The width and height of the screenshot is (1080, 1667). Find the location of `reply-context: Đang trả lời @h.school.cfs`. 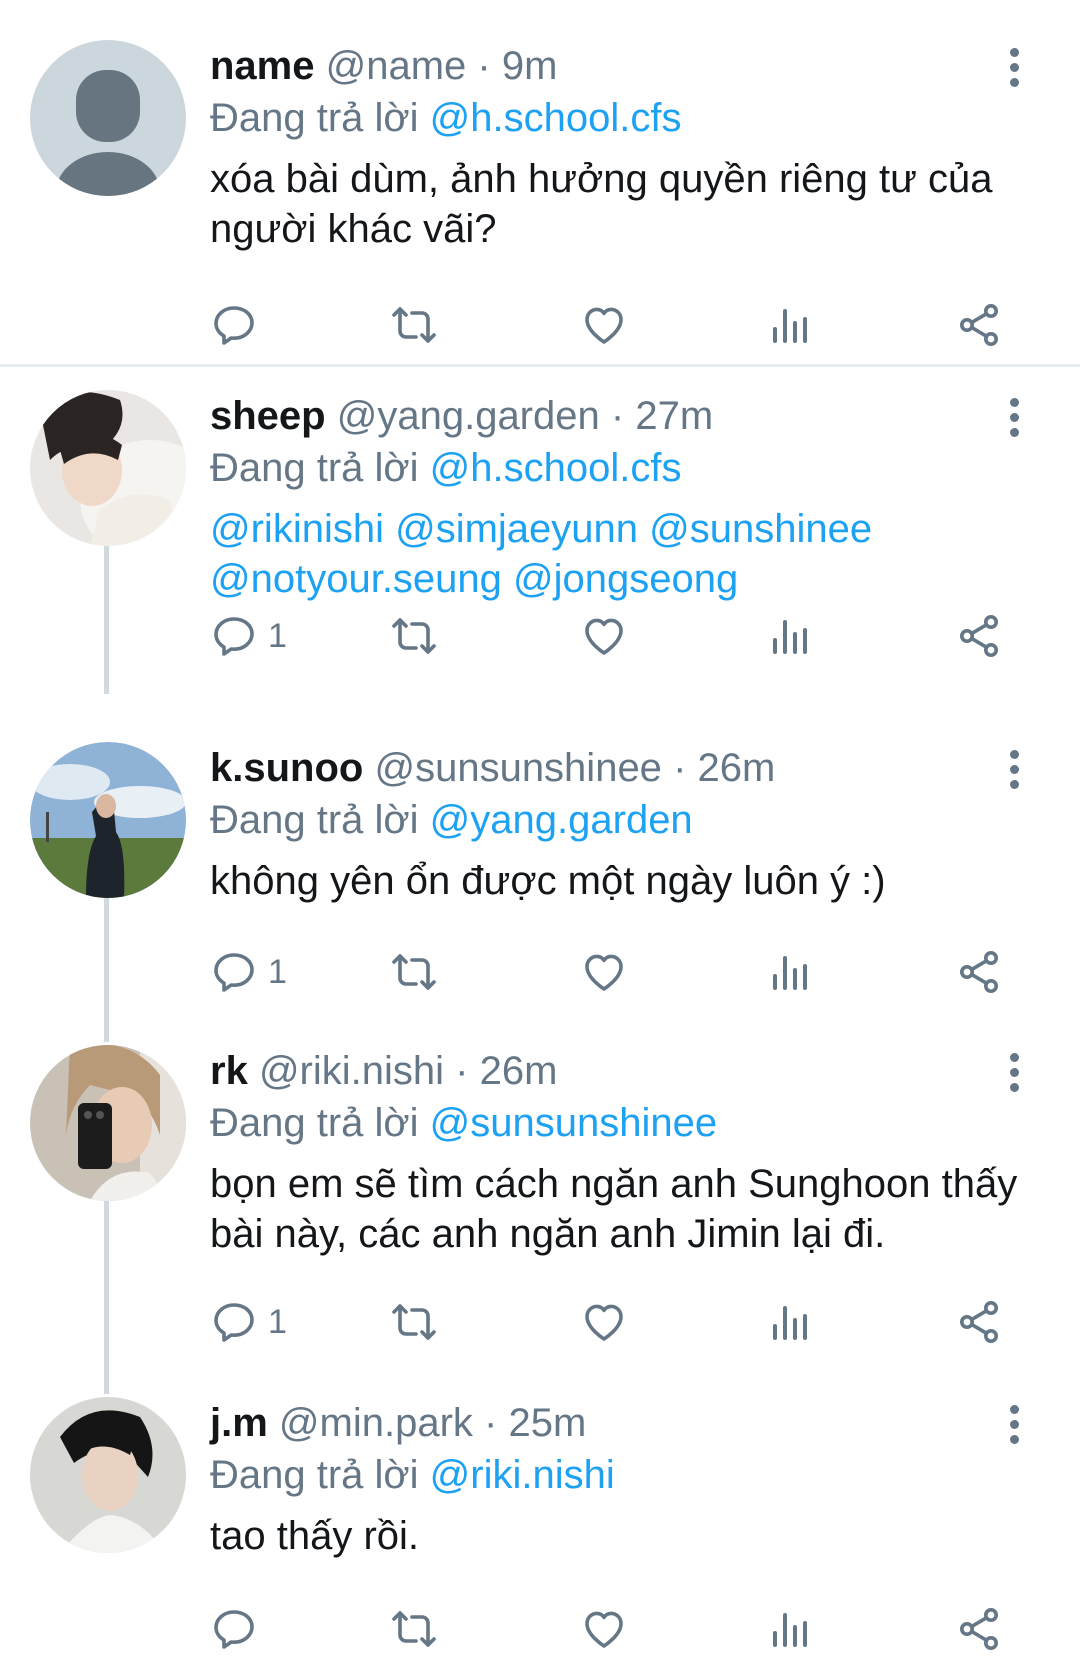

reply-context: Đang trả lời @h.school.cfs is located at coordinates (625, 118).